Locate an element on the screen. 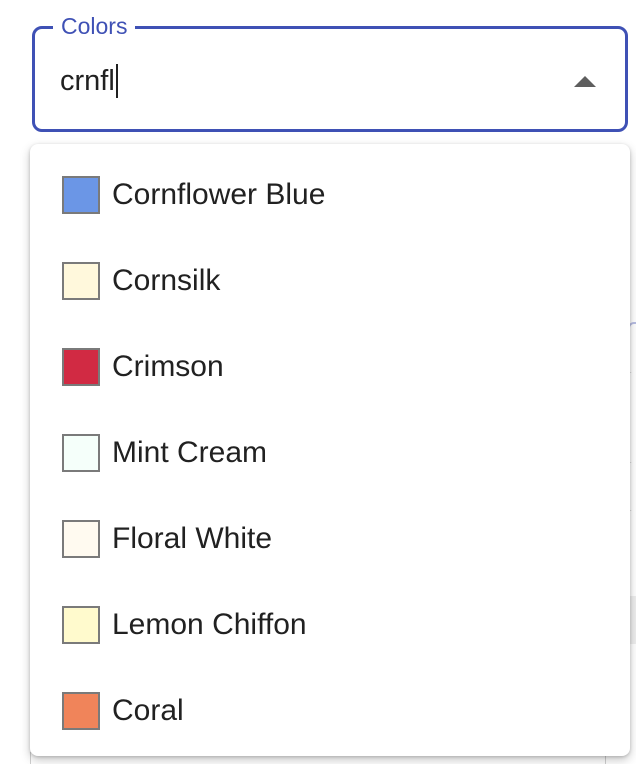  option-label: Coral is located at coordinates (148, 710).